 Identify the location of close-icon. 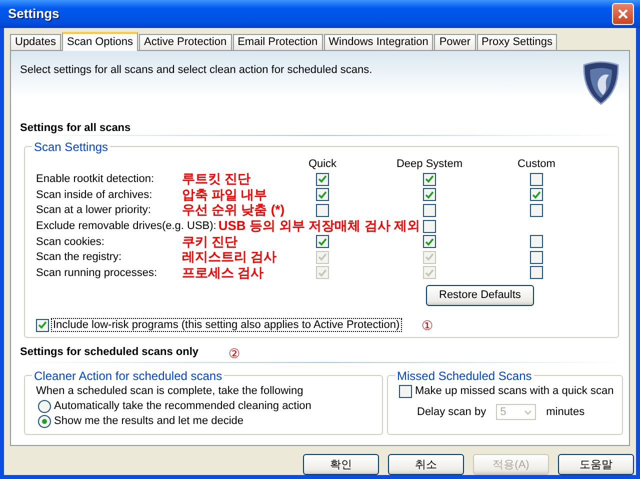
(623, 14).